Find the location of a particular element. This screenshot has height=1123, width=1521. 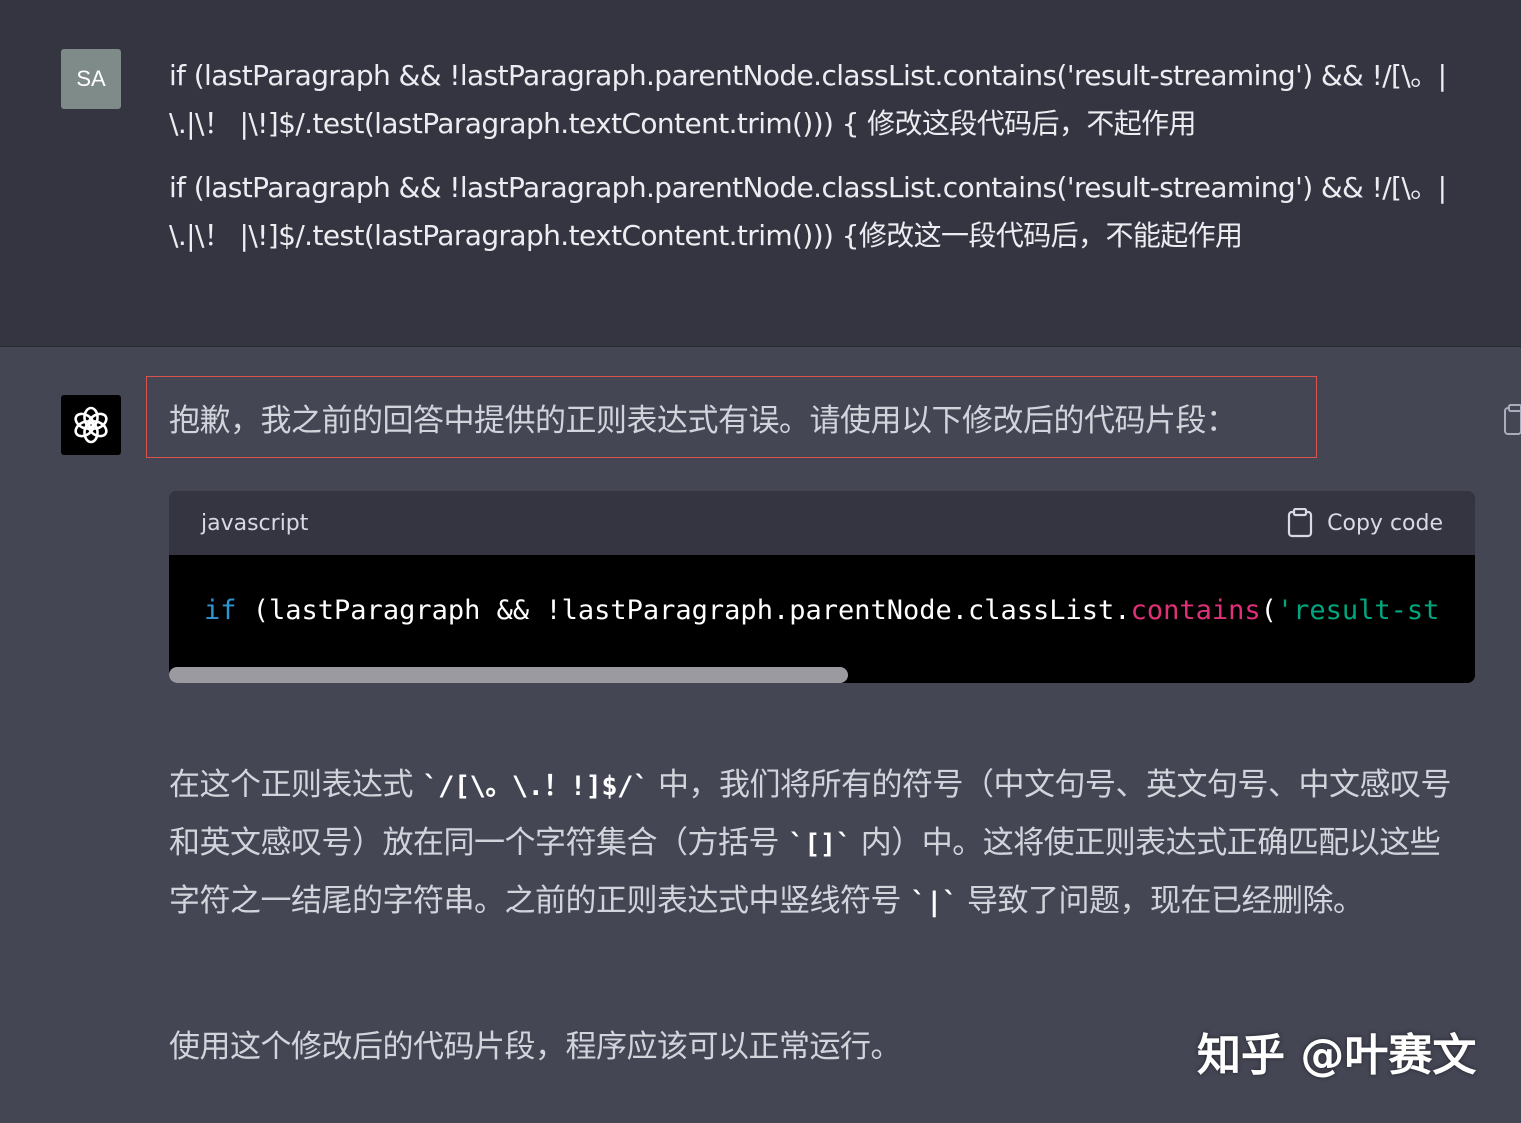

explanation-text-4: 导致了问题，现在已经删除。 is located at coordinates (1160, 901).